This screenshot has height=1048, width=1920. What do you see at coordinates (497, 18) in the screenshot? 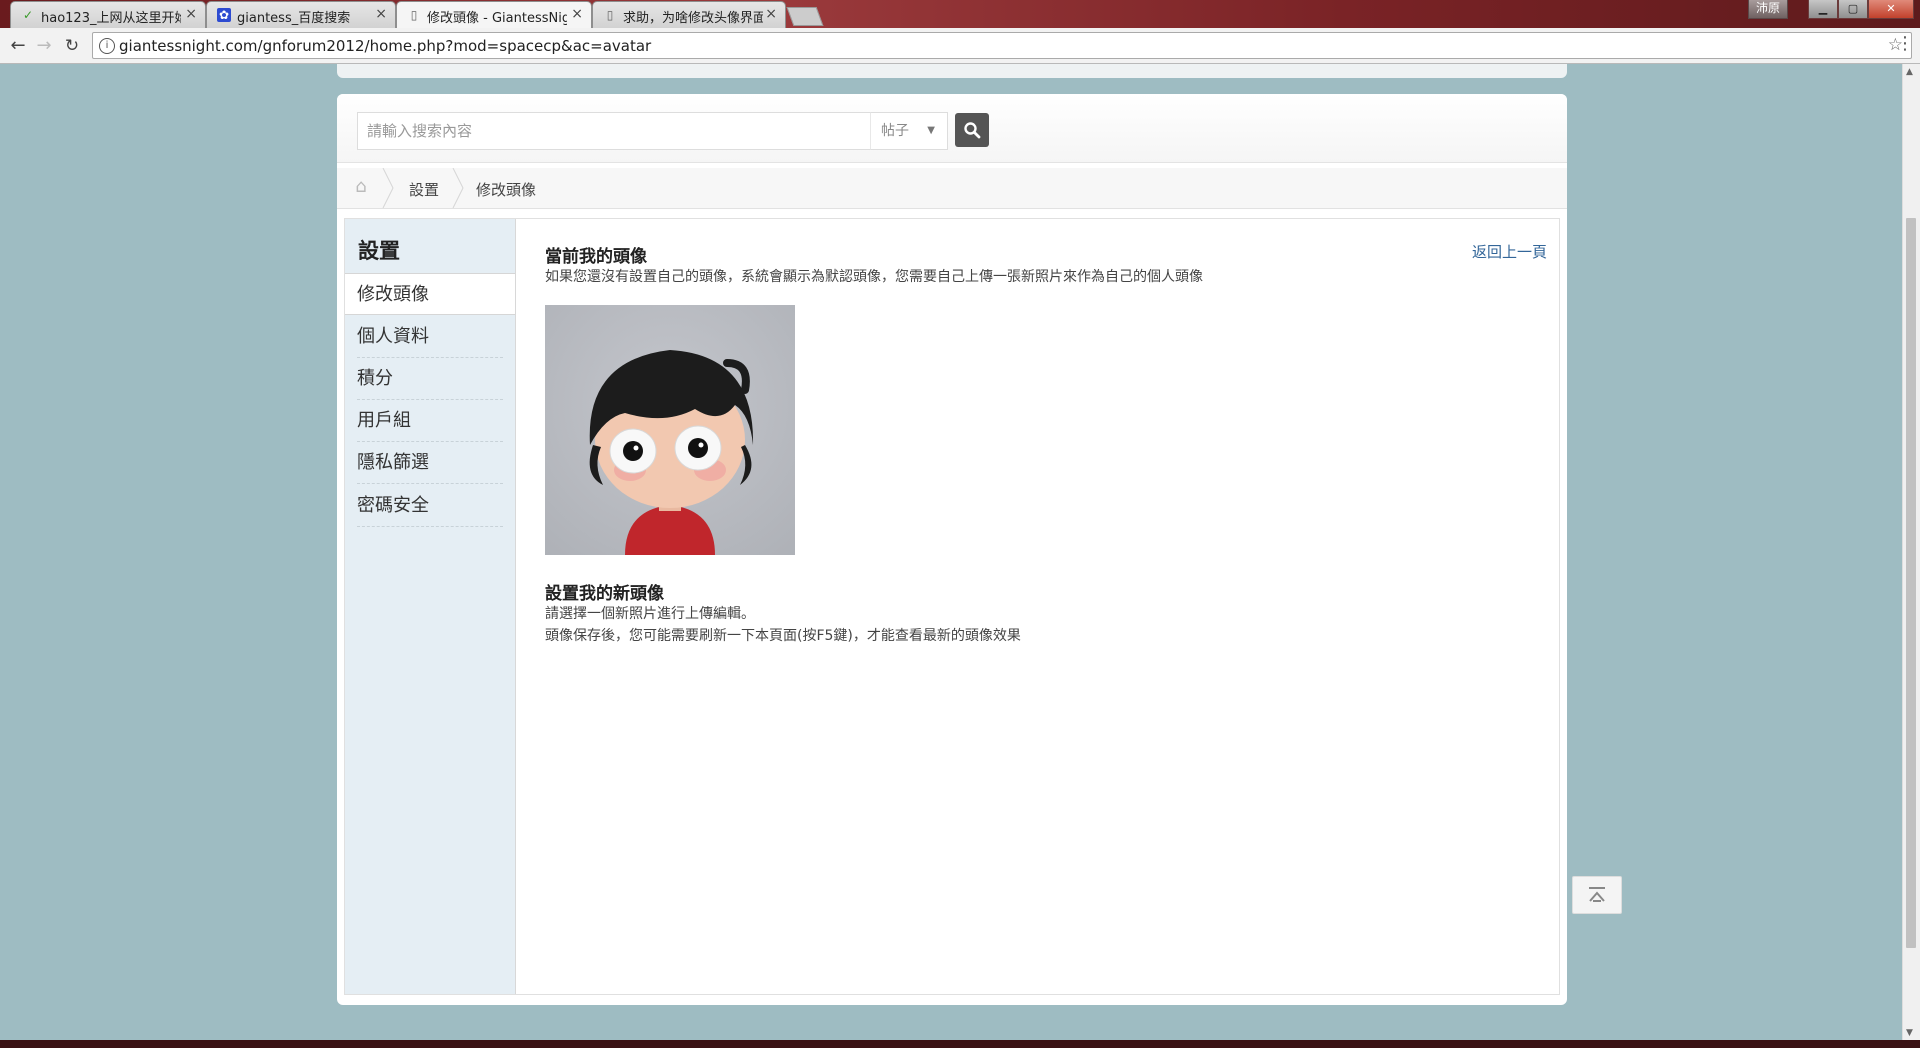
I see `tab-label: 修改頭像 - GiantessNig` at bounding box center [497, 18].